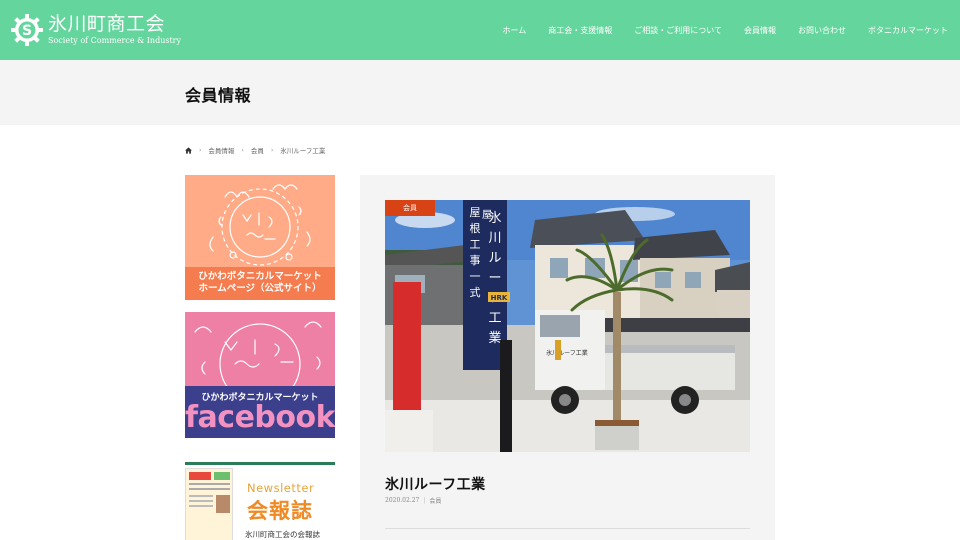 This screenshot has width=960, height=540. Describe the element at coordinates (280, 511) in the screenshot. I see `newsletter-jp-label: 会報誌` at that location.